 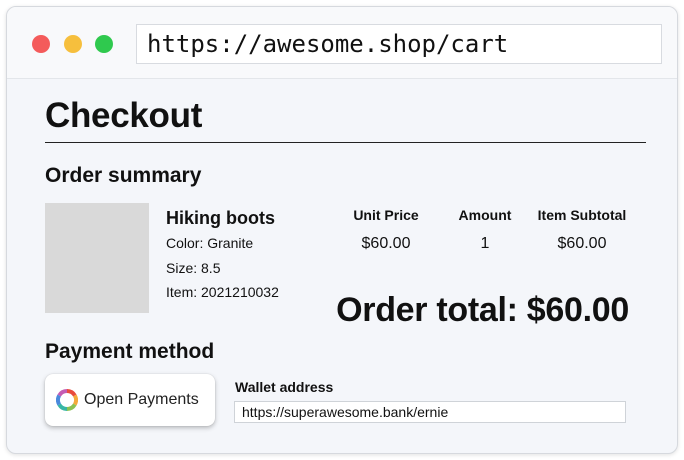 I want to click on payment-method-heading: Payment method, so click(x=130, y=351).